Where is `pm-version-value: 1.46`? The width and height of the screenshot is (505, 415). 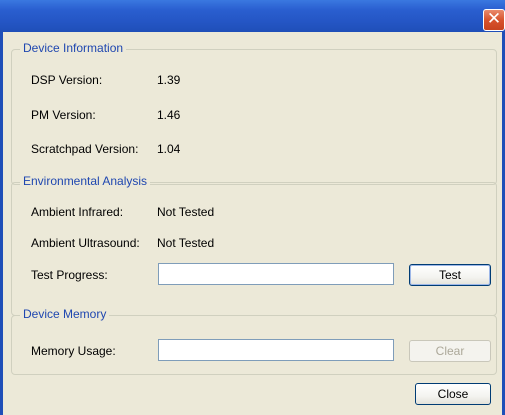
pm-version-value: 1.46 is located at coordinates (169, 115).